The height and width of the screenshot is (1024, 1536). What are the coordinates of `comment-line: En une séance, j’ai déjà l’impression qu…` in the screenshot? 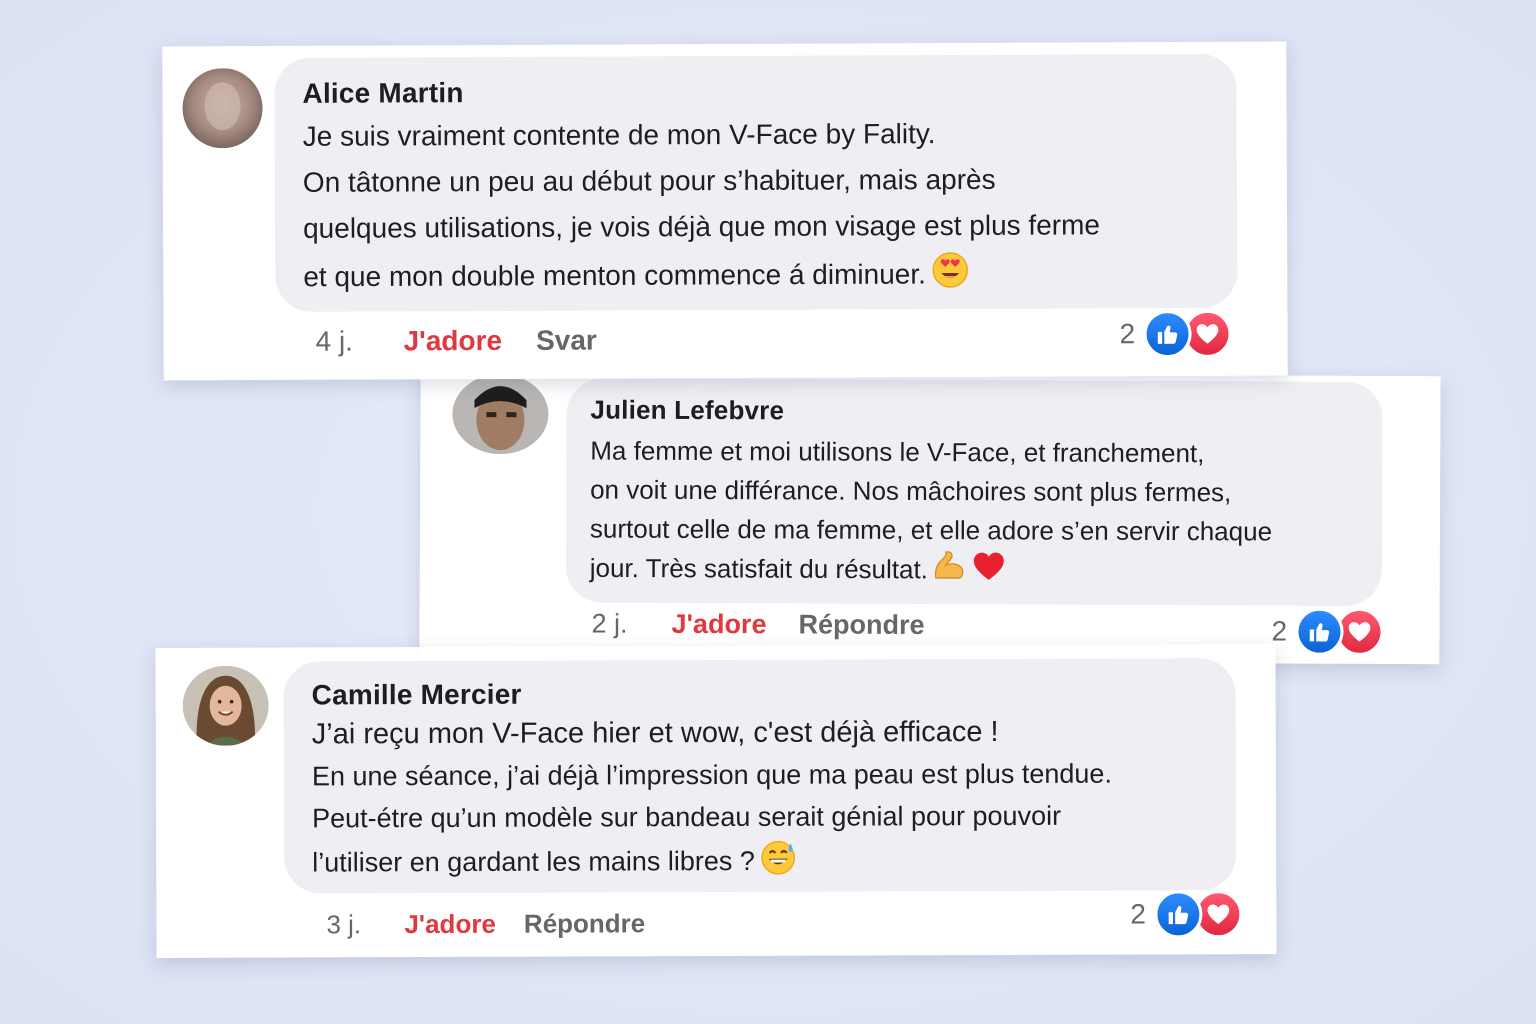 It's located at (711, 775).